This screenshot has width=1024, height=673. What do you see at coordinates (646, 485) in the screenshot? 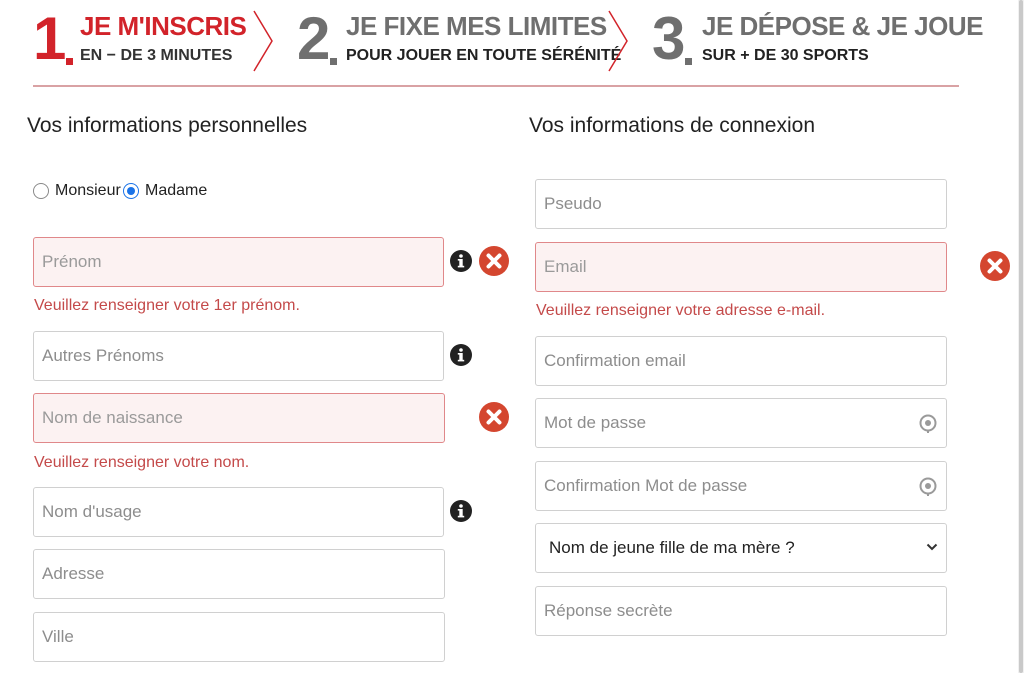
I see `confirm-password-placeholder: Confirmation Mot de passe` at bounding box center [646, 485].